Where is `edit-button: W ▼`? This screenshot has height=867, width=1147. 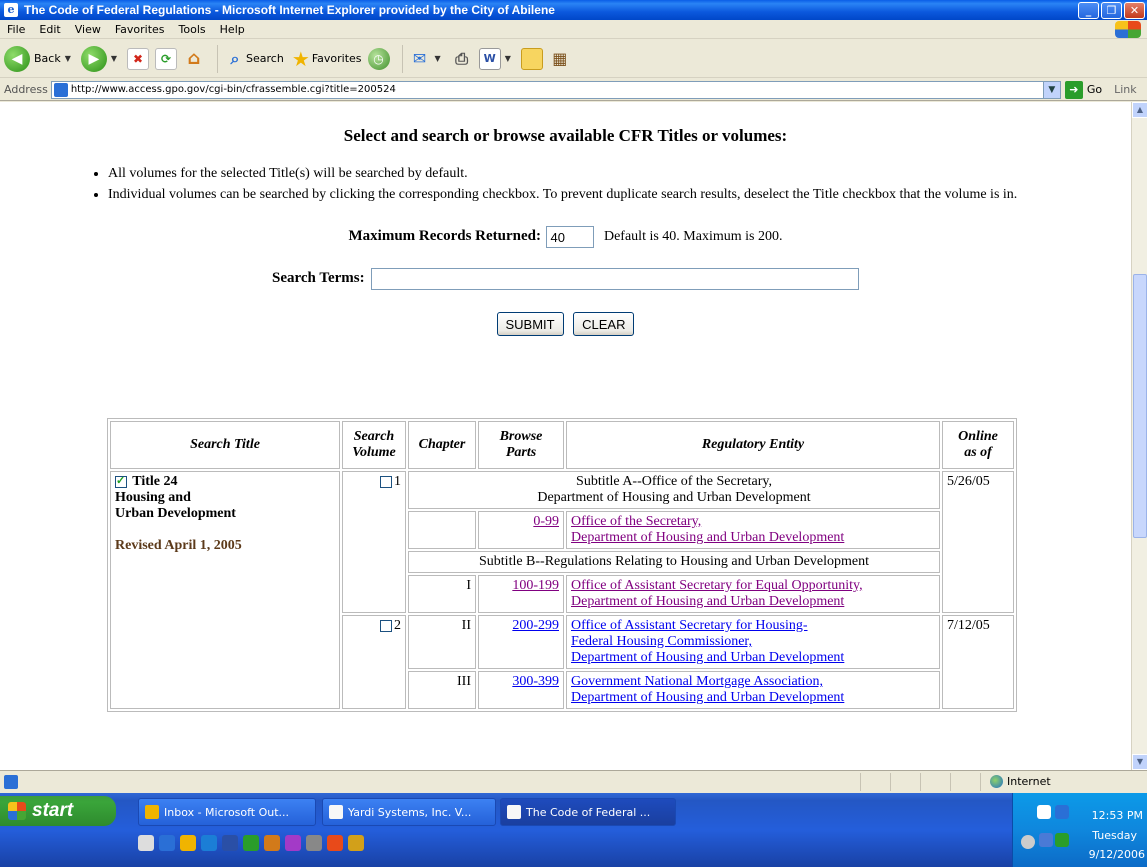
edit-button: W ▼ is located at coordinates (496, 58).